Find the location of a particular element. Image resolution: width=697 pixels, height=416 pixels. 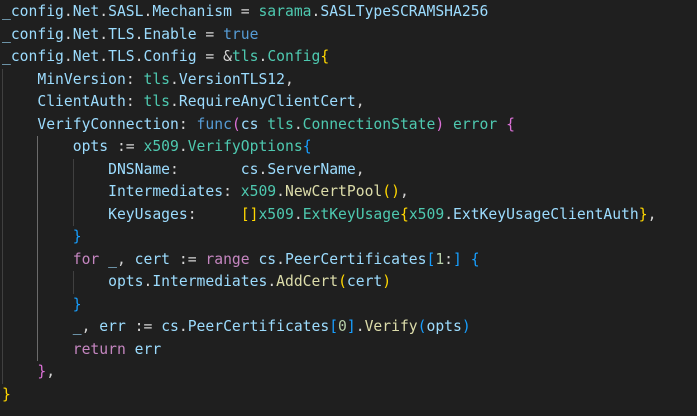

code-token: MinVersion is located at coordinates (81, 79).